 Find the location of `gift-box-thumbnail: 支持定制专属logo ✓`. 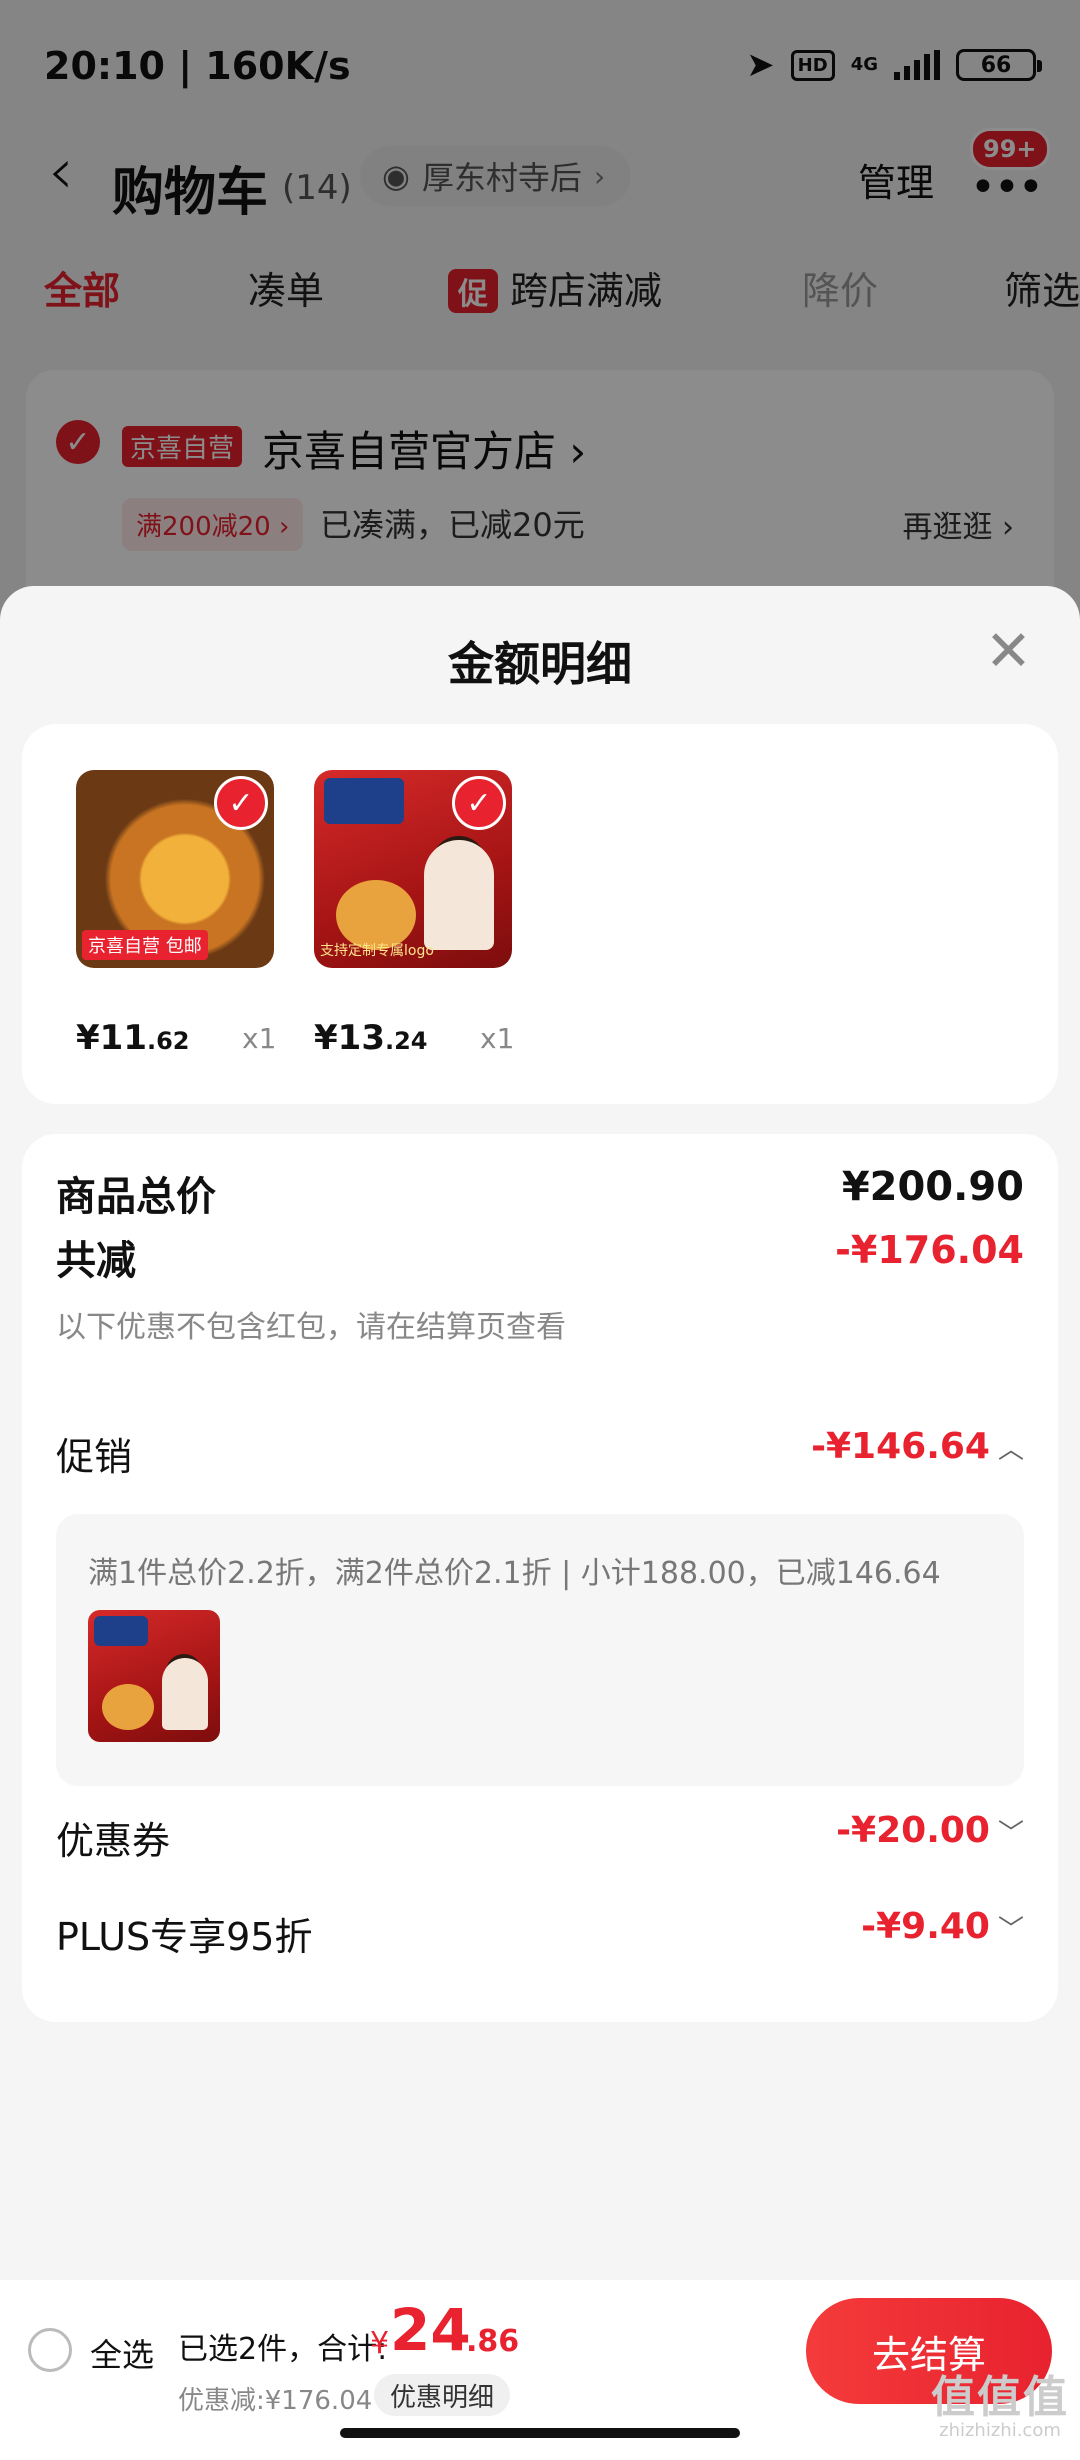

gift-box-thumbnail: 支持定制专属logo ✓ is located at coordinates (413, 869).